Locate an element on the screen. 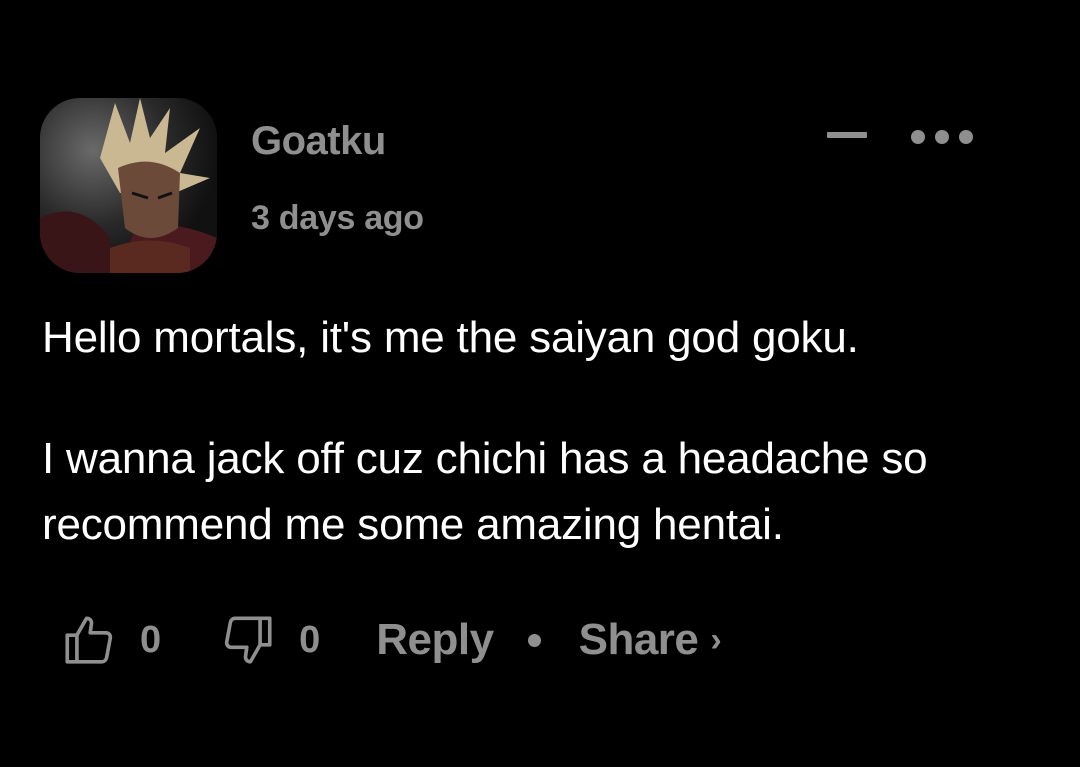 The image size is (1080, 767). avatar is located at coordinates (128, 185).